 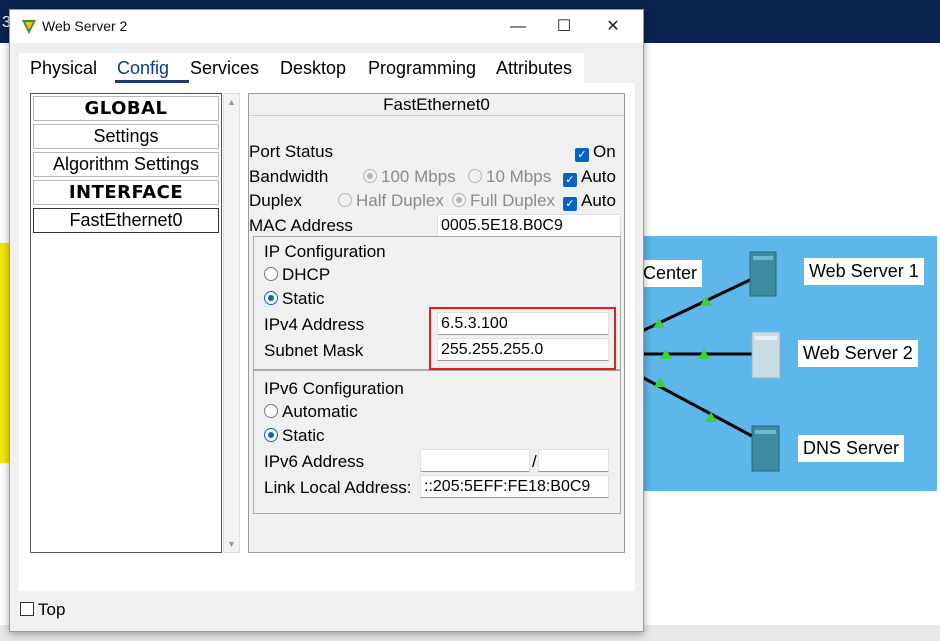 I want to click on automatic-ipv6-radio: Automatic, so click(x=311, y=412).